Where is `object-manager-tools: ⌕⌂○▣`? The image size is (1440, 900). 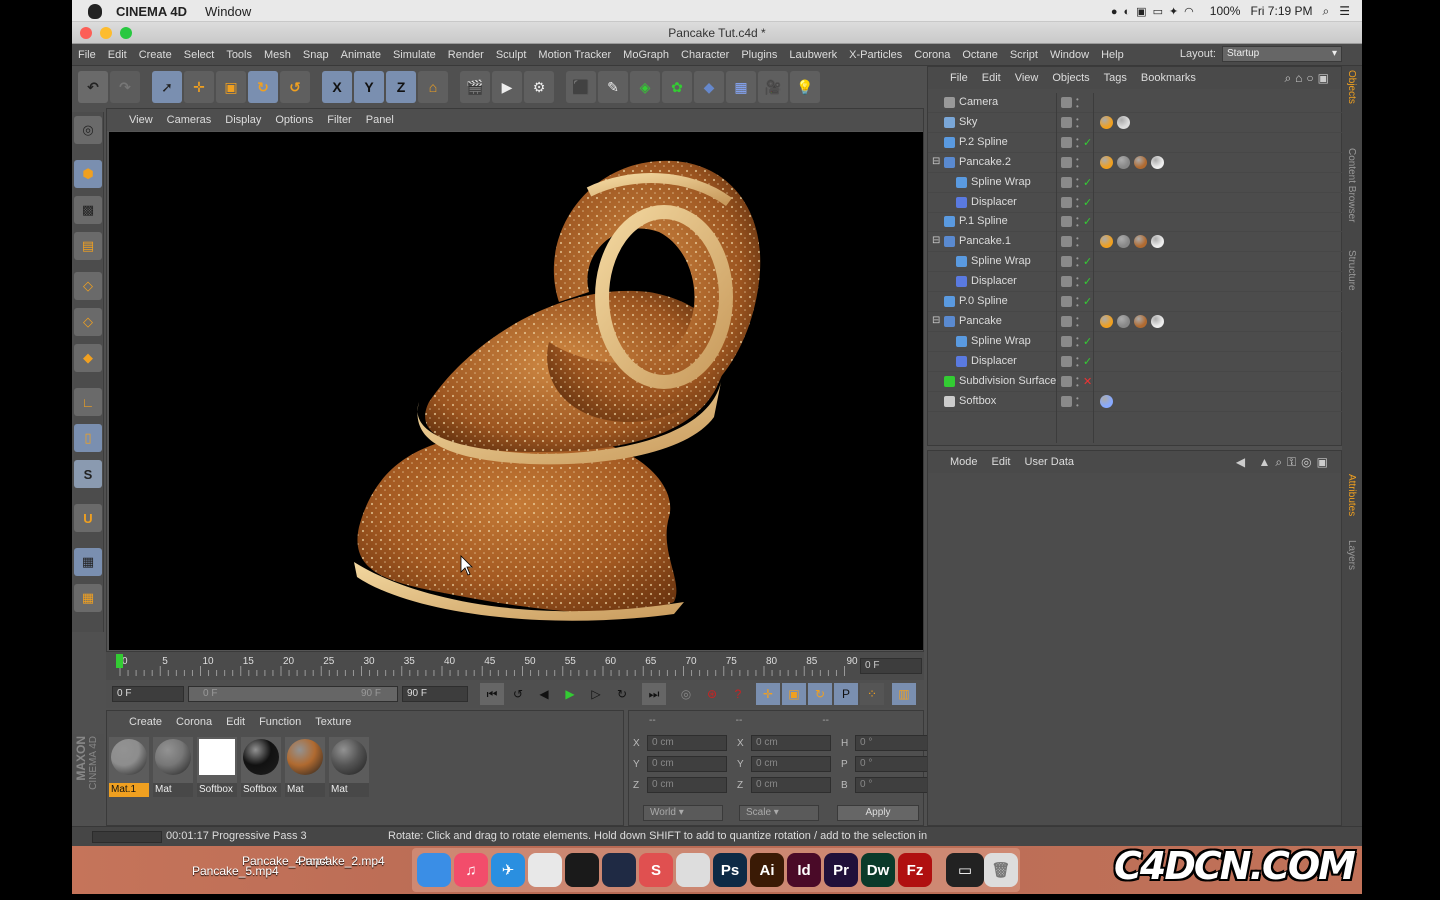
object-manager-tools: ⌕⌂○▣ is located at coordinates (1308, 78).